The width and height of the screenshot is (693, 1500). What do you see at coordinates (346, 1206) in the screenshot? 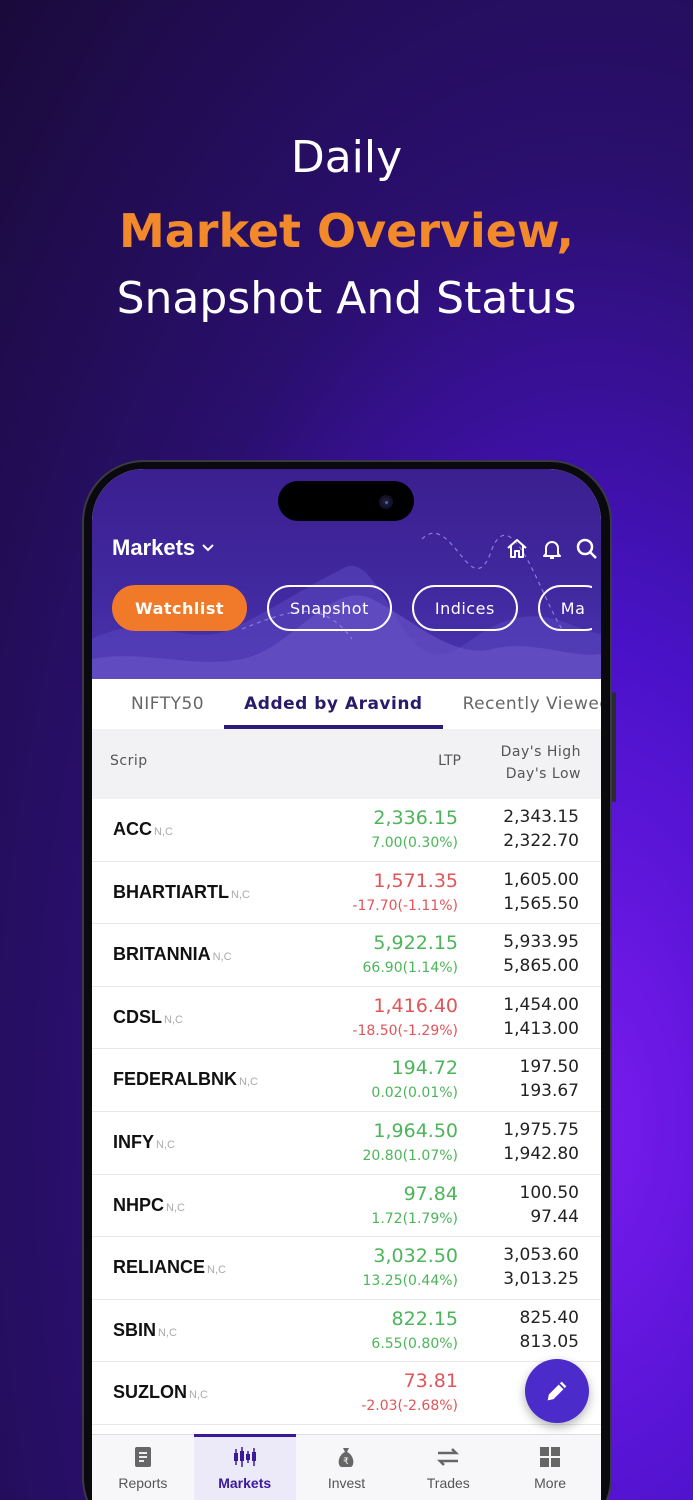
I see `table-row: NHPC N,C 97.84 1.72(1.79%) 100.50 97.44` at bounding box center [346, 1206].